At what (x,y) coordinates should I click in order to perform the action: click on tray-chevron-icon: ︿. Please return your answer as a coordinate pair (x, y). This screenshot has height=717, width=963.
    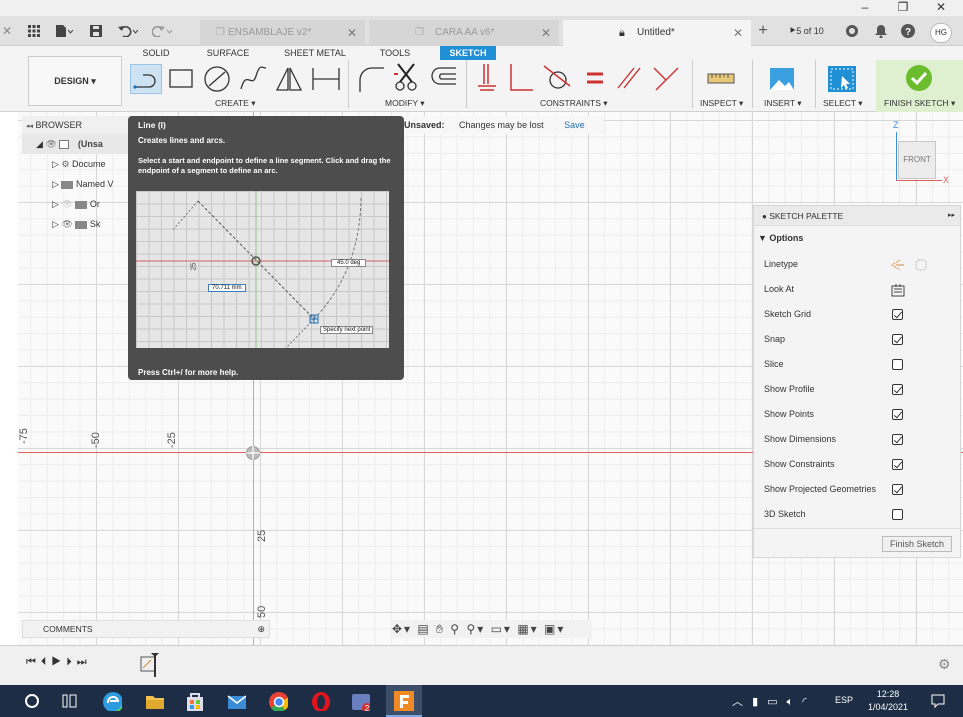
    Looking at the image, I should click on (739, 702).